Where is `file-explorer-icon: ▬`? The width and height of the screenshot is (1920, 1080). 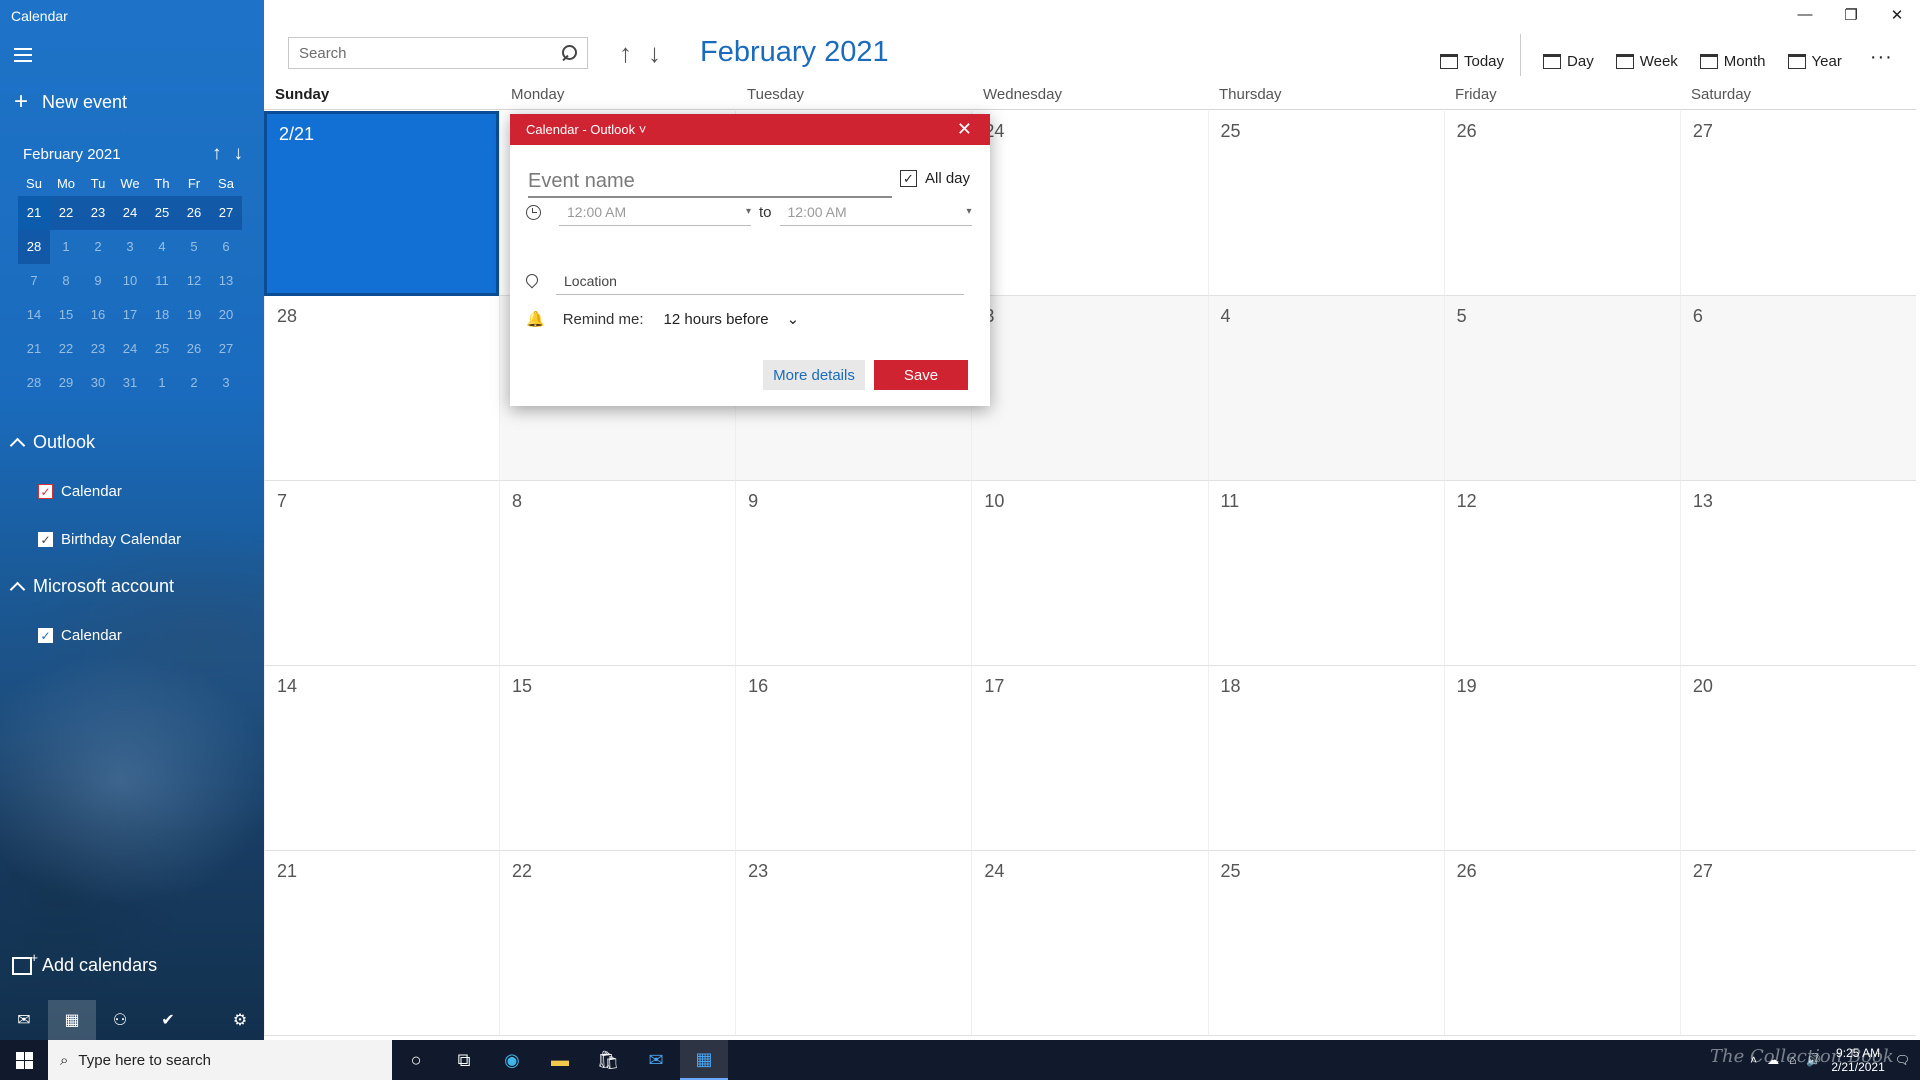 file-explorer-icon: ▬ is located at coordinates (560, 1060).